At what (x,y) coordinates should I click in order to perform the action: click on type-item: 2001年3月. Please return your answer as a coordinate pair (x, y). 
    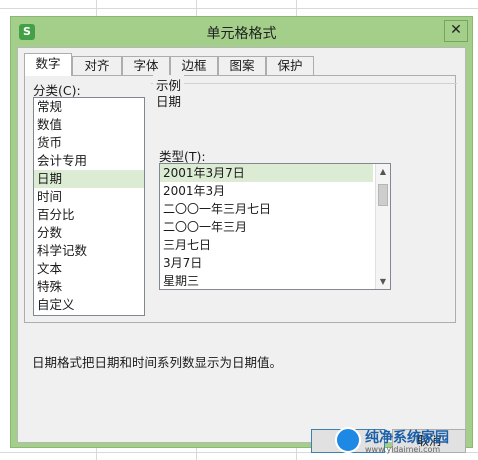
    Looking at the image, I should click on (266, 191).